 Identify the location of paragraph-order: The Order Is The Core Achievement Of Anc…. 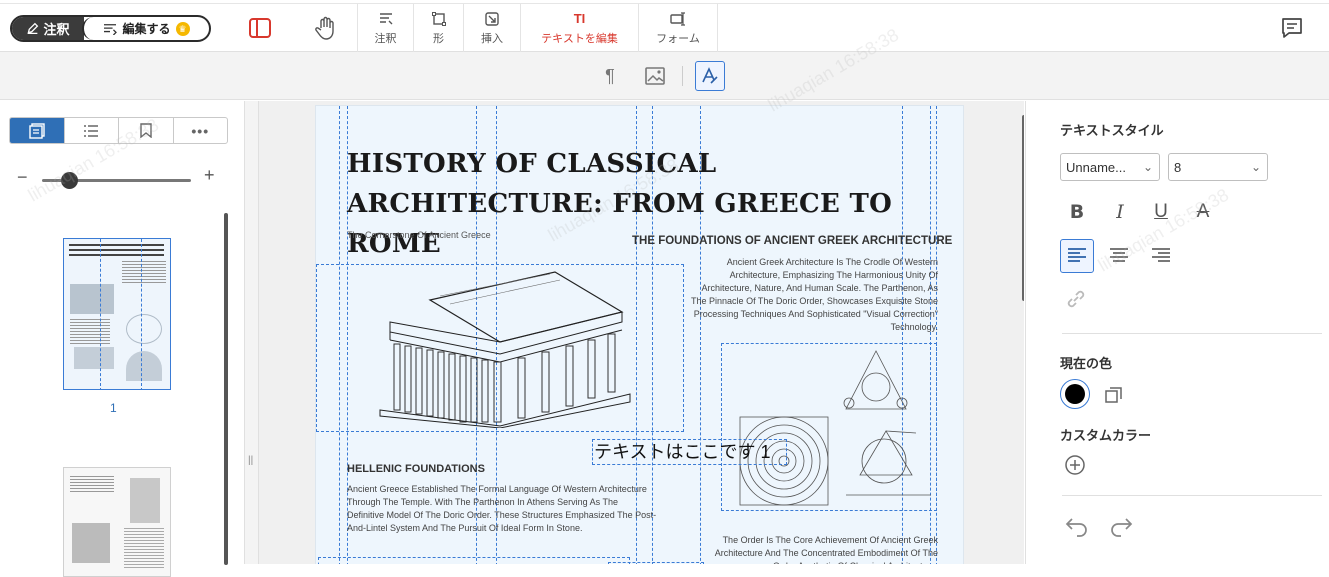
(817, 549).